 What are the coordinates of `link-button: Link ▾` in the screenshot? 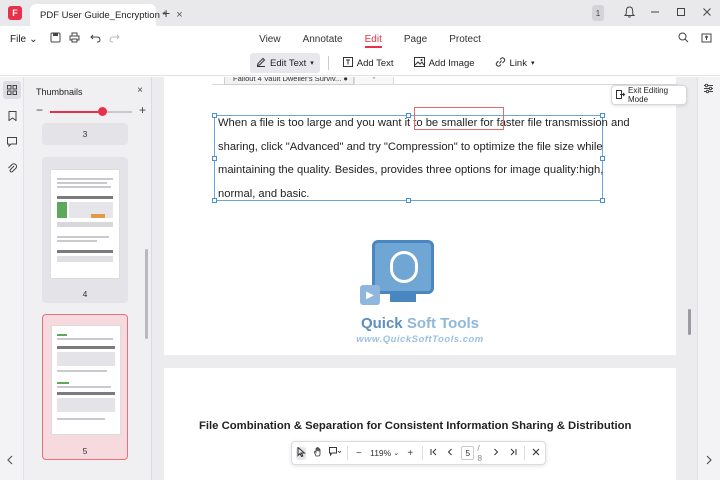 It's located at (515, 63).